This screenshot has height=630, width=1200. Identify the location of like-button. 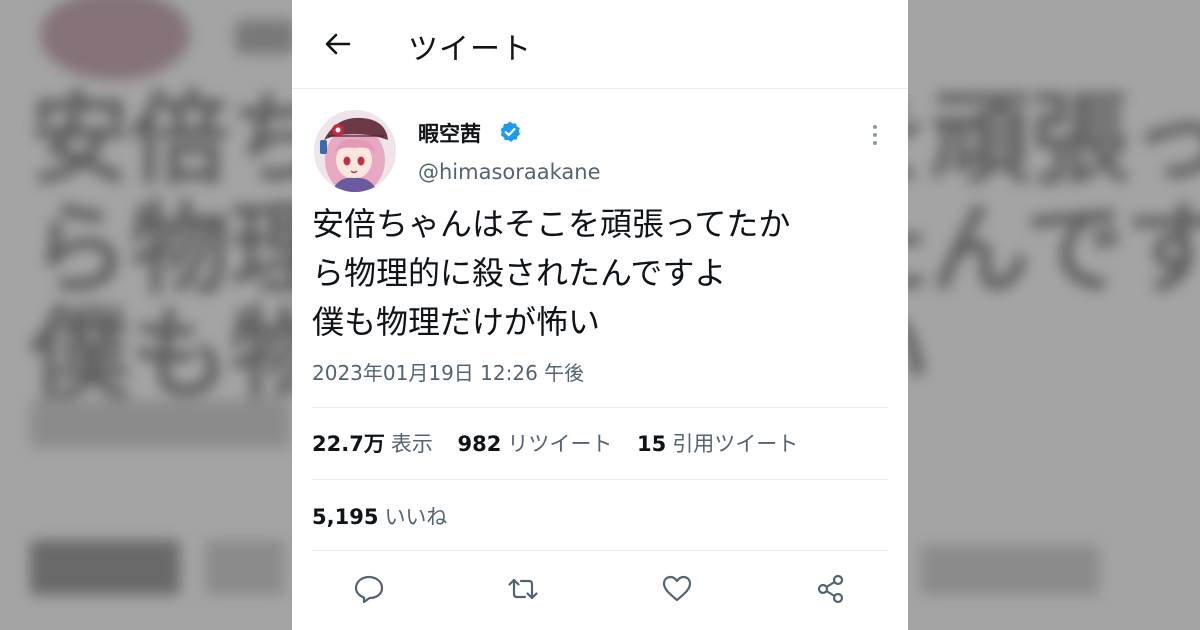
(677, 589).